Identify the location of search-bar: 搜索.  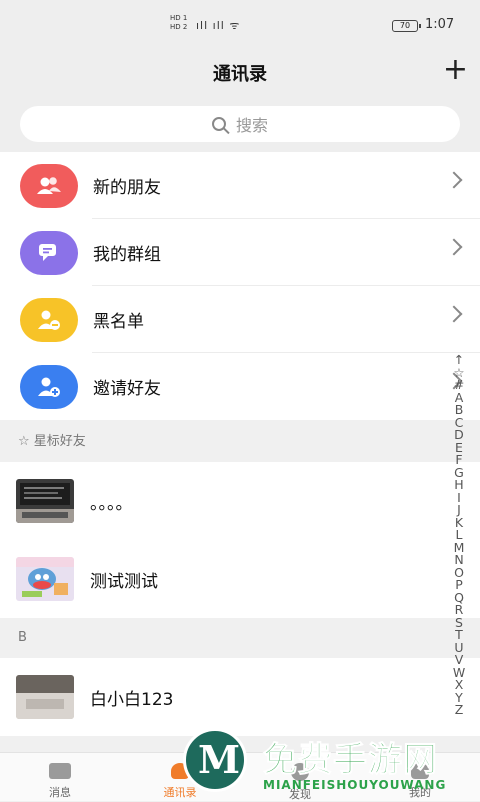
(240, 124).